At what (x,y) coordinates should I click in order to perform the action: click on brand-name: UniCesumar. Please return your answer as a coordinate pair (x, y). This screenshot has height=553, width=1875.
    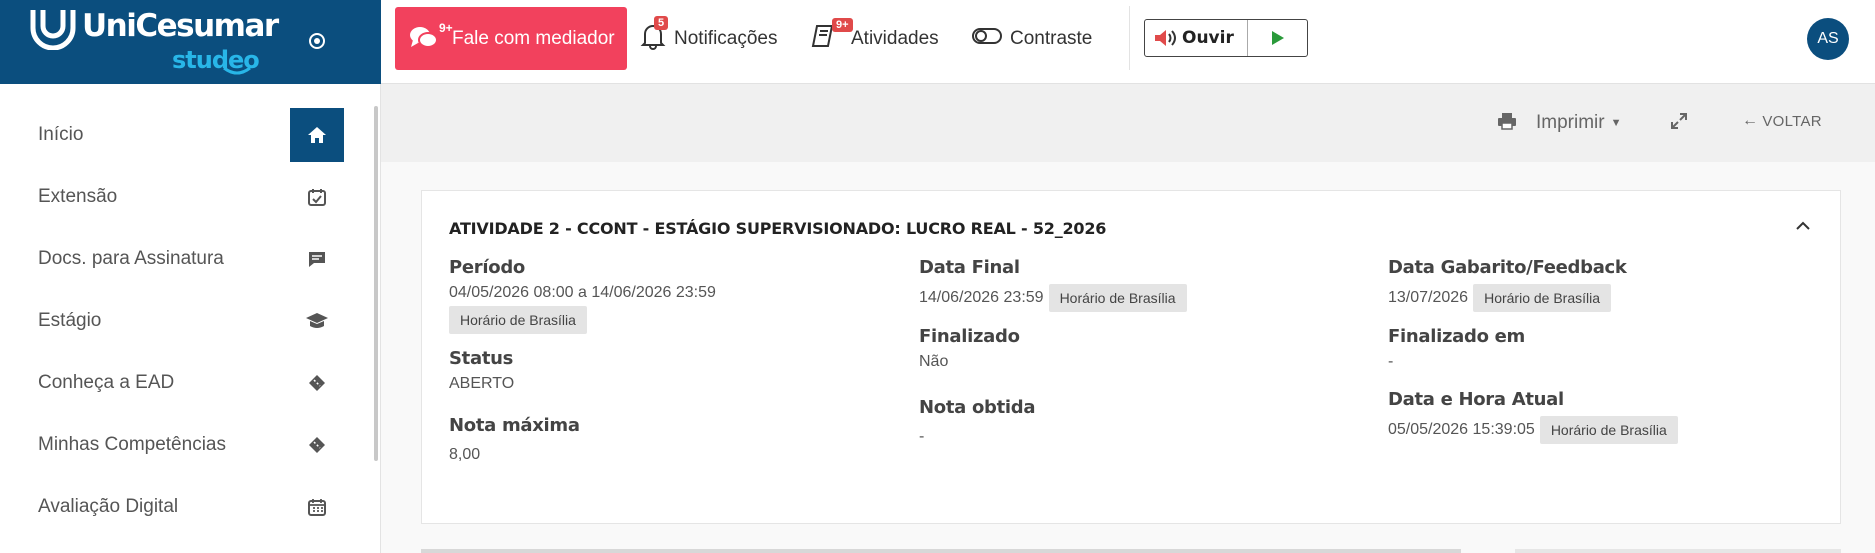
    Looking at the image, I should click on (180, 26).